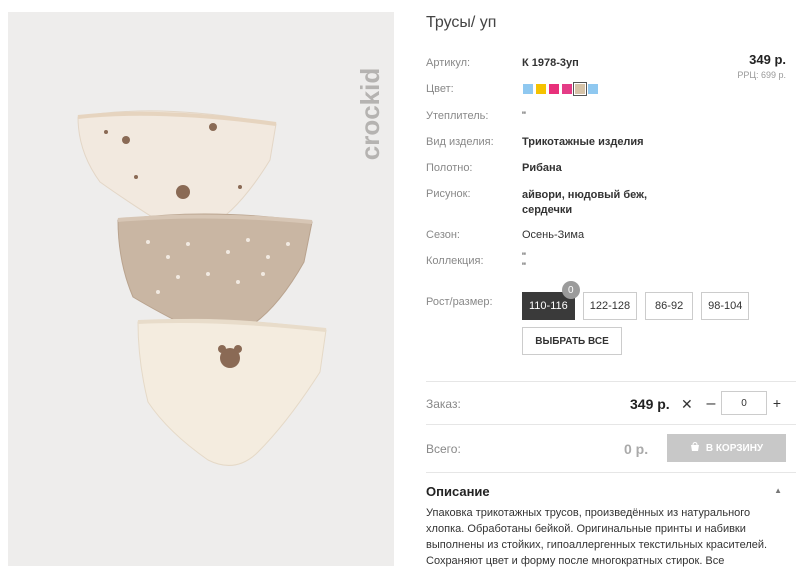  What do you see at coordinates (455, 261) in the screenshot?
I see `collection-label: Коллекция:` at bounding box center [455, 261].